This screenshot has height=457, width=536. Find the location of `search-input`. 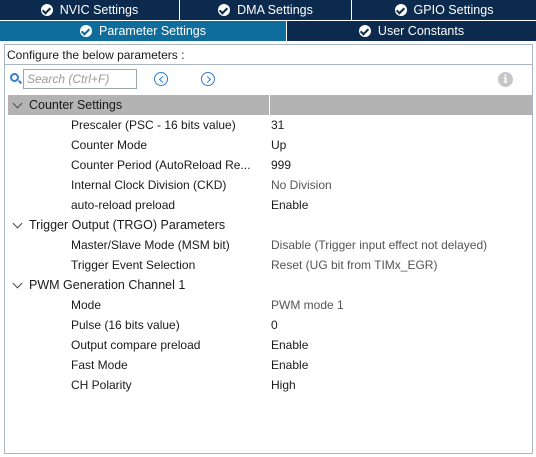

search-input is located at coordinates (80, 79).